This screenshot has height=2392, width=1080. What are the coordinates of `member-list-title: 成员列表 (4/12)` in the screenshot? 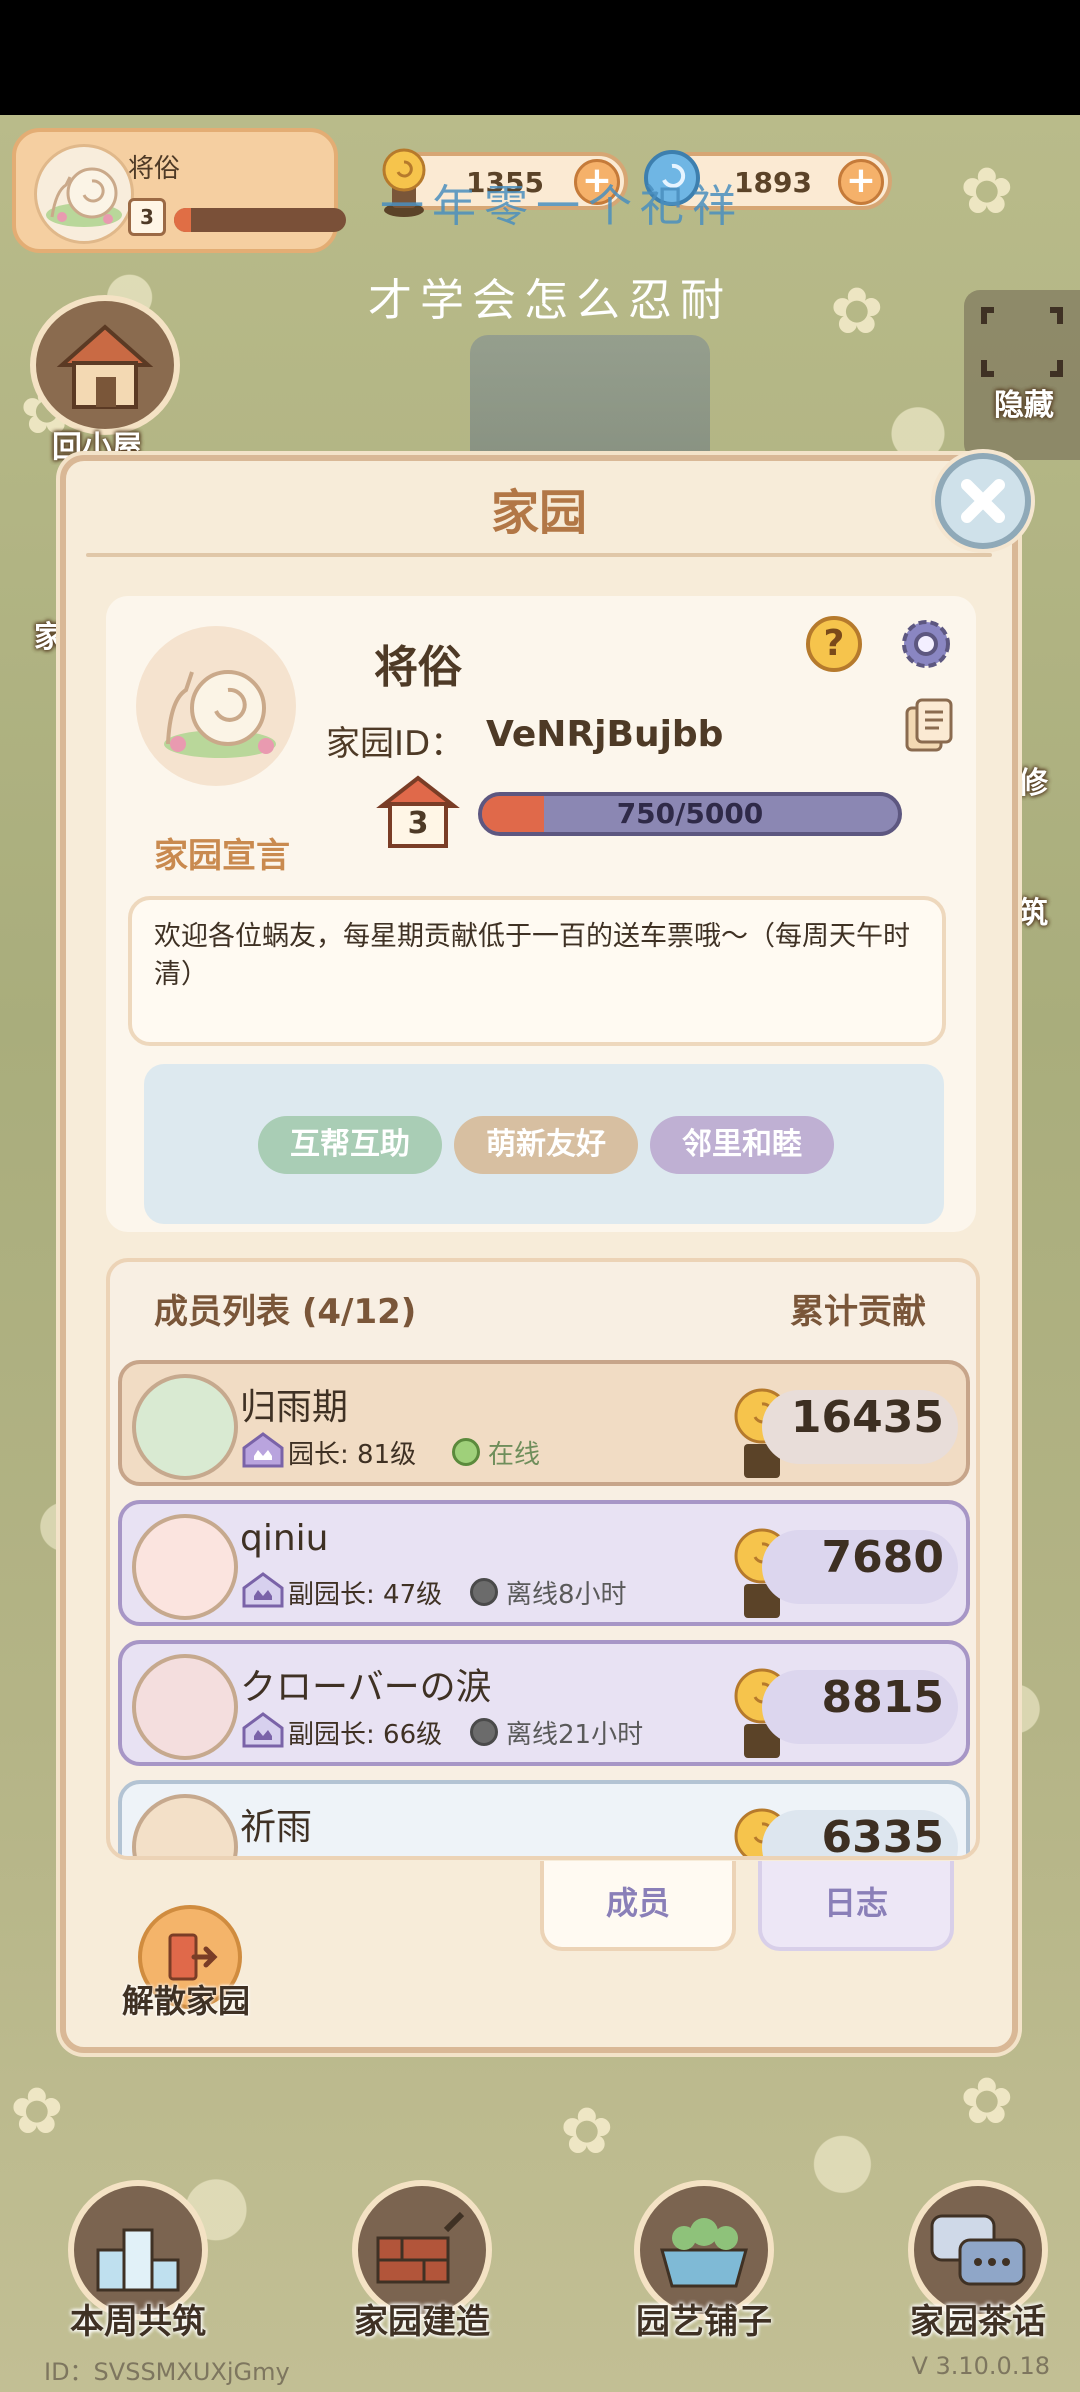 It's located at (285, 1312).